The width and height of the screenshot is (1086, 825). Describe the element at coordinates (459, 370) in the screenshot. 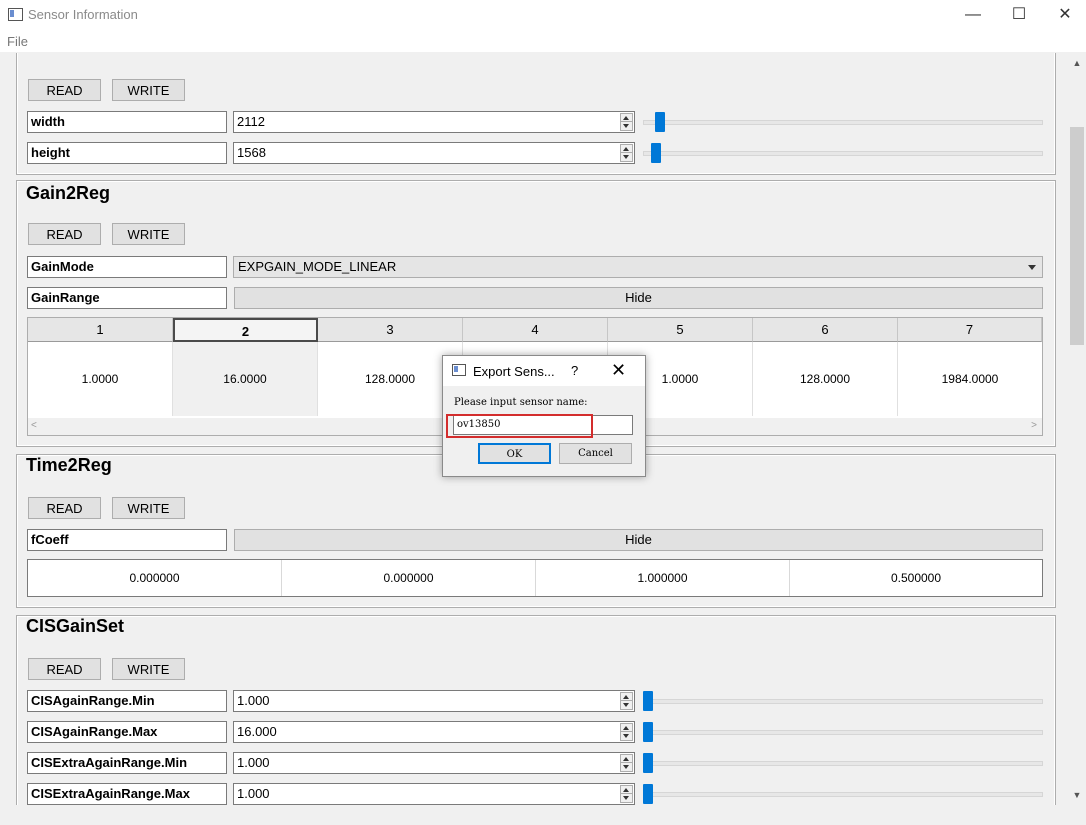

I see `dialog-app-icon` at that location.